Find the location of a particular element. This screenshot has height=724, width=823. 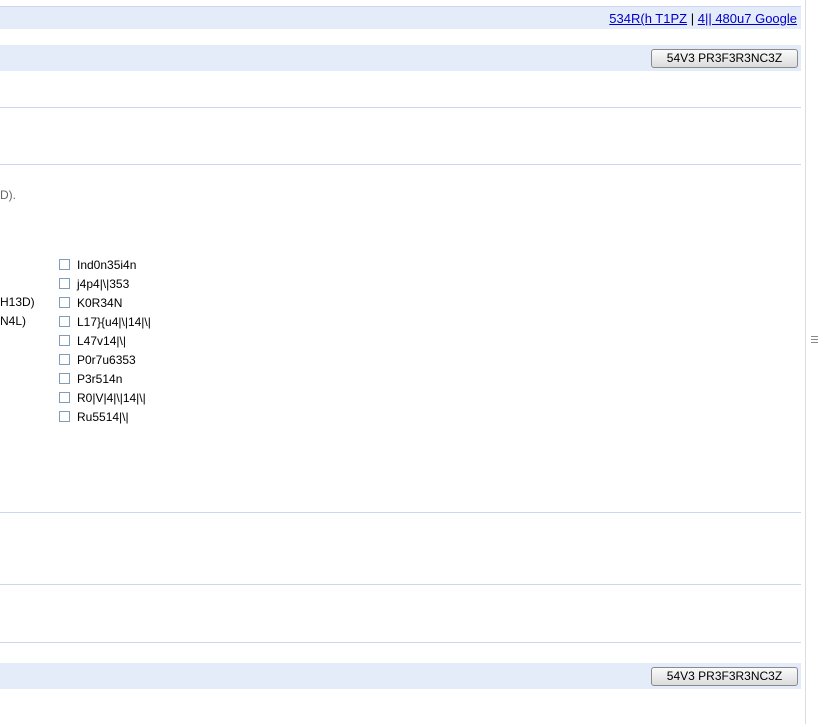

language-label: K0R34N is located at coordinates (100, 302).